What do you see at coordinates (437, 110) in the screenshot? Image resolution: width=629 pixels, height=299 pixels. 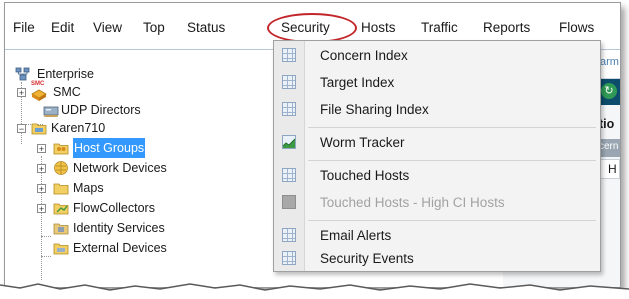 I see `menu-item-file-sharing-index: File Sharing Index` at bounding box center [437, 110].